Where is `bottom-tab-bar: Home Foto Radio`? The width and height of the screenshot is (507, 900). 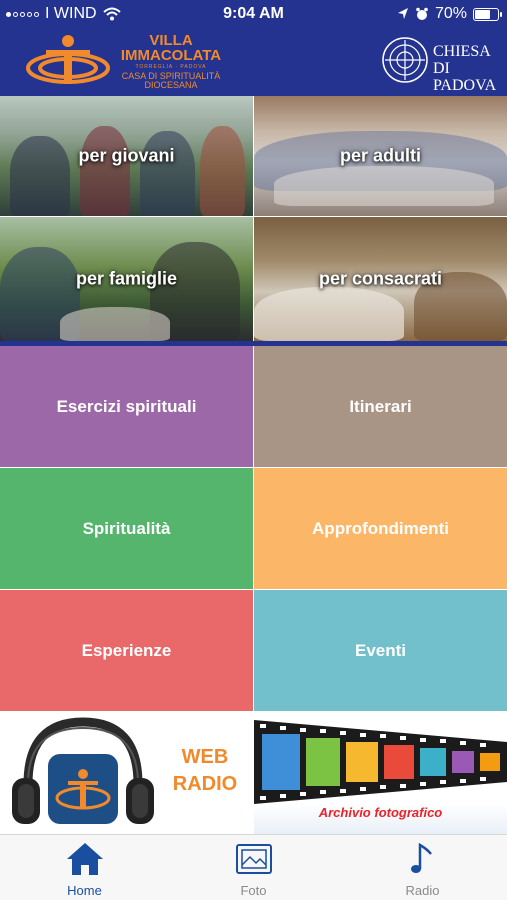 bottom-tab-bar: Home Foto Radio is located at coordinates (253, 867).